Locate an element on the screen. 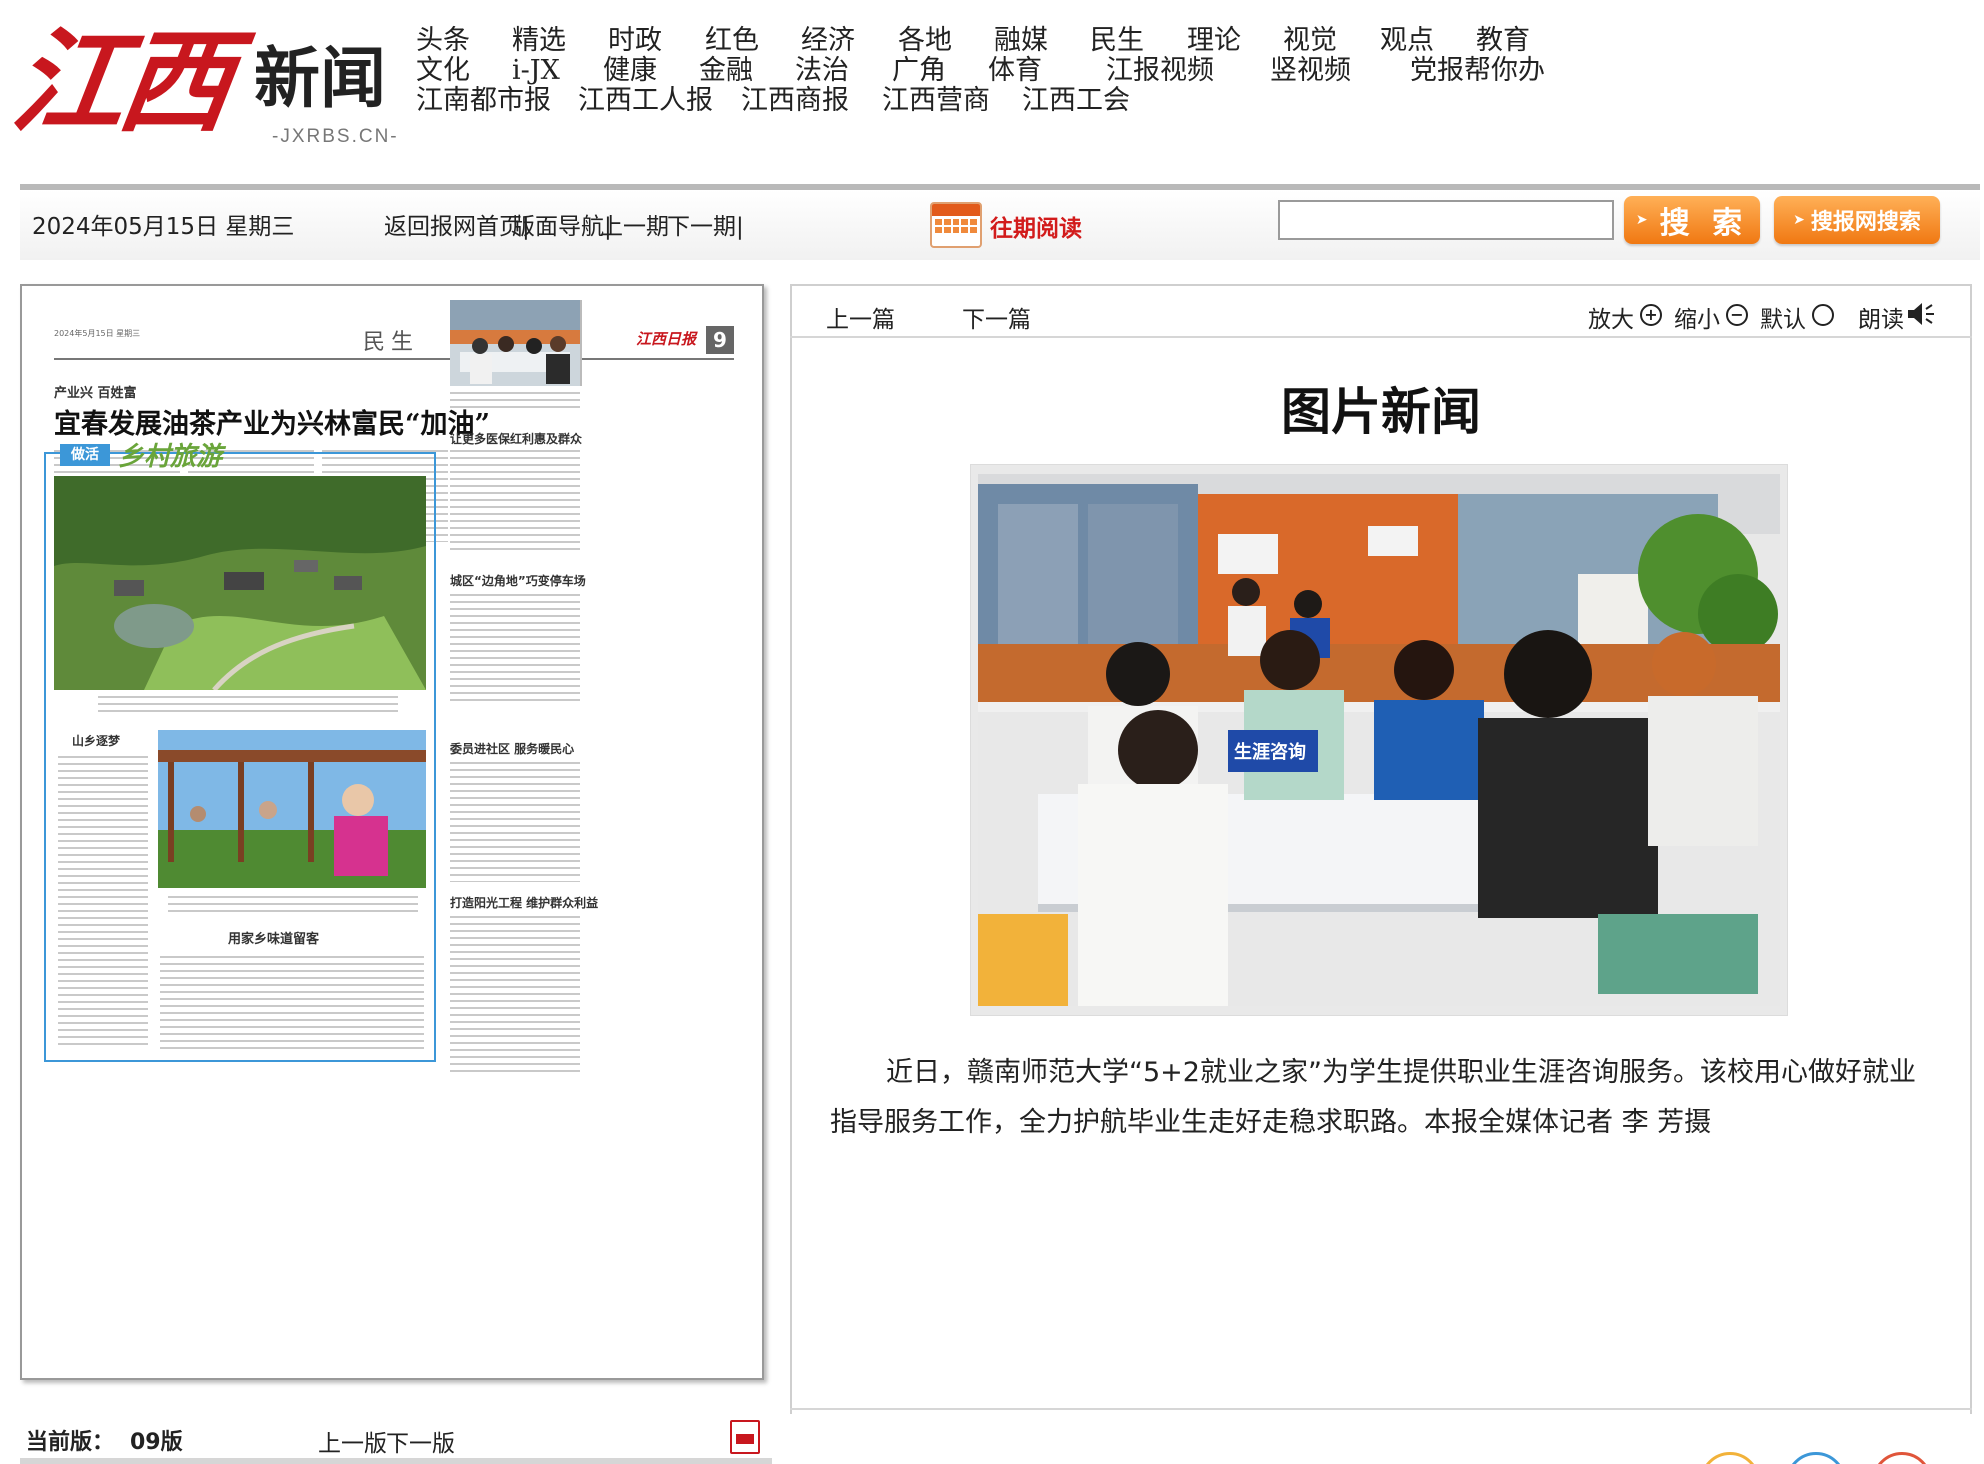  site-search-button: ➤ 搜报网搜索 is located at coordinates (1857, 220).